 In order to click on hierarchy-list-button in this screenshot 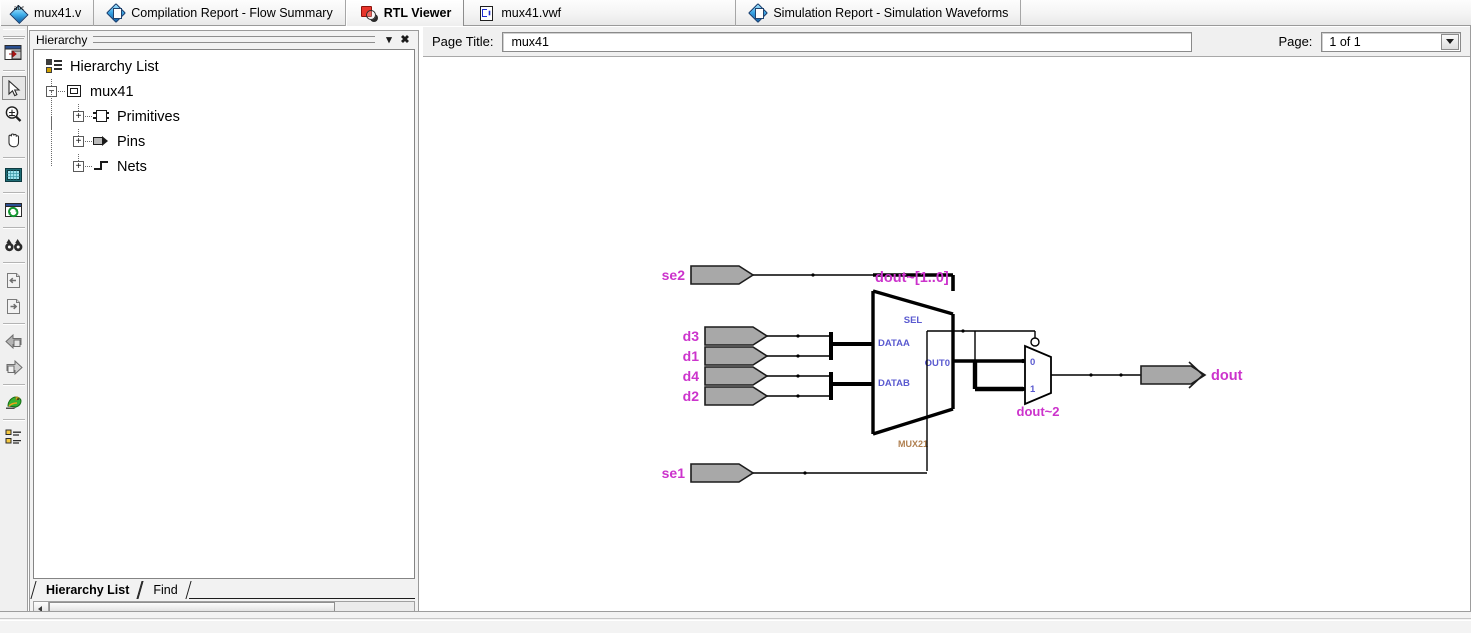, I will do `click(14, 437)`.